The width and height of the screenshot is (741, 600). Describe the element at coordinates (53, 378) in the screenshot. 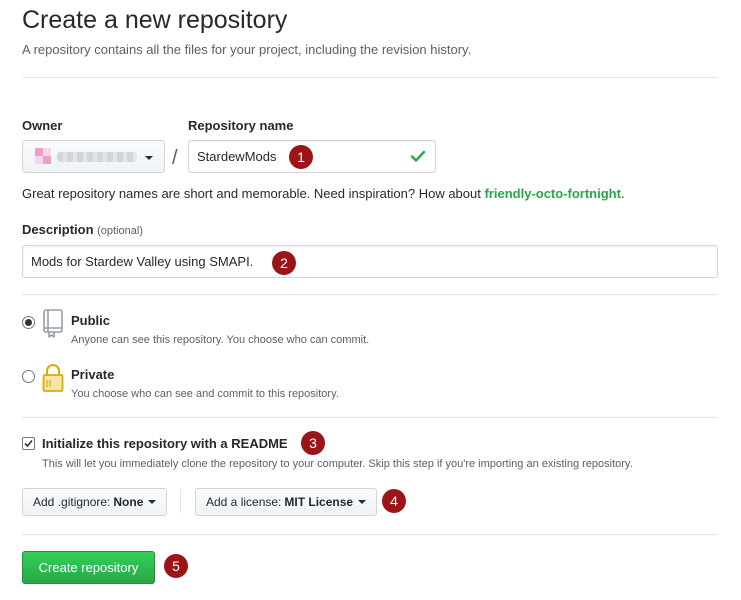

I see `lock-icon` at that location.